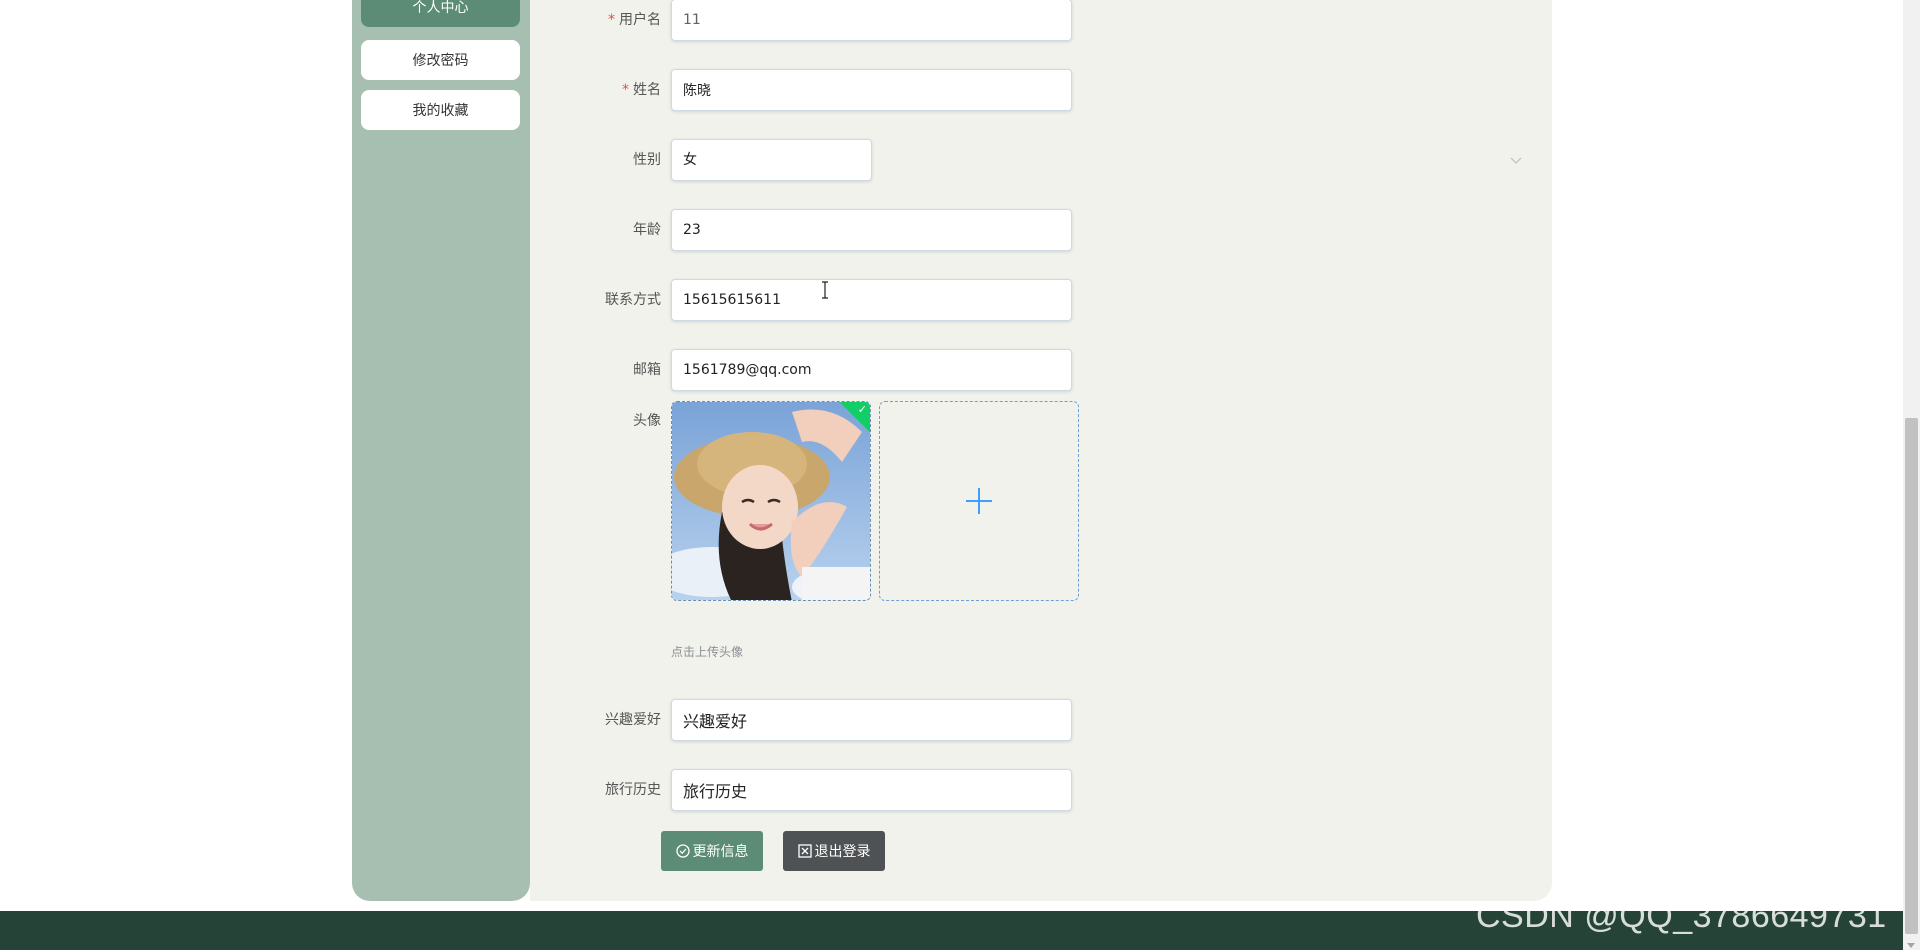 The height and width of the screenshot is (950, 1920). I want to click on avatar-image: ✓, so click(771, 501).